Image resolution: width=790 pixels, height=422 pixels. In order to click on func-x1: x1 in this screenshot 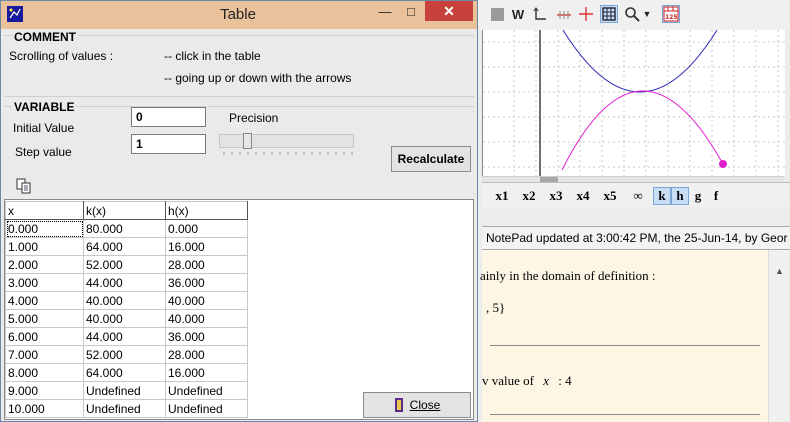, I will do `click(502, 196)`.